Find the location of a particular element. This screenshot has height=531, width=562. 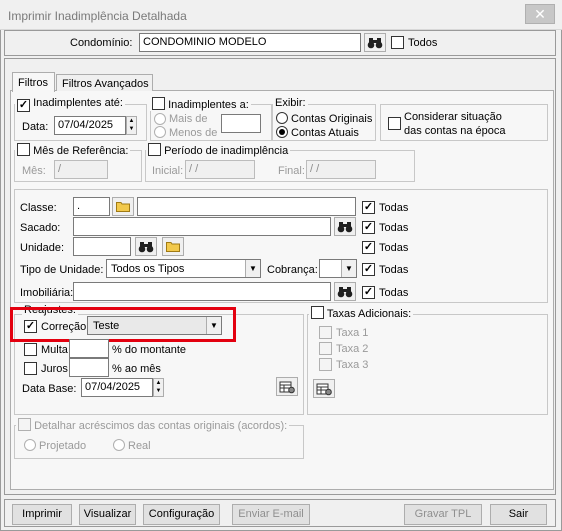

title-bar: Imprimir Inadimplência Detalhada ✕ is located at coordinates (281, 15).